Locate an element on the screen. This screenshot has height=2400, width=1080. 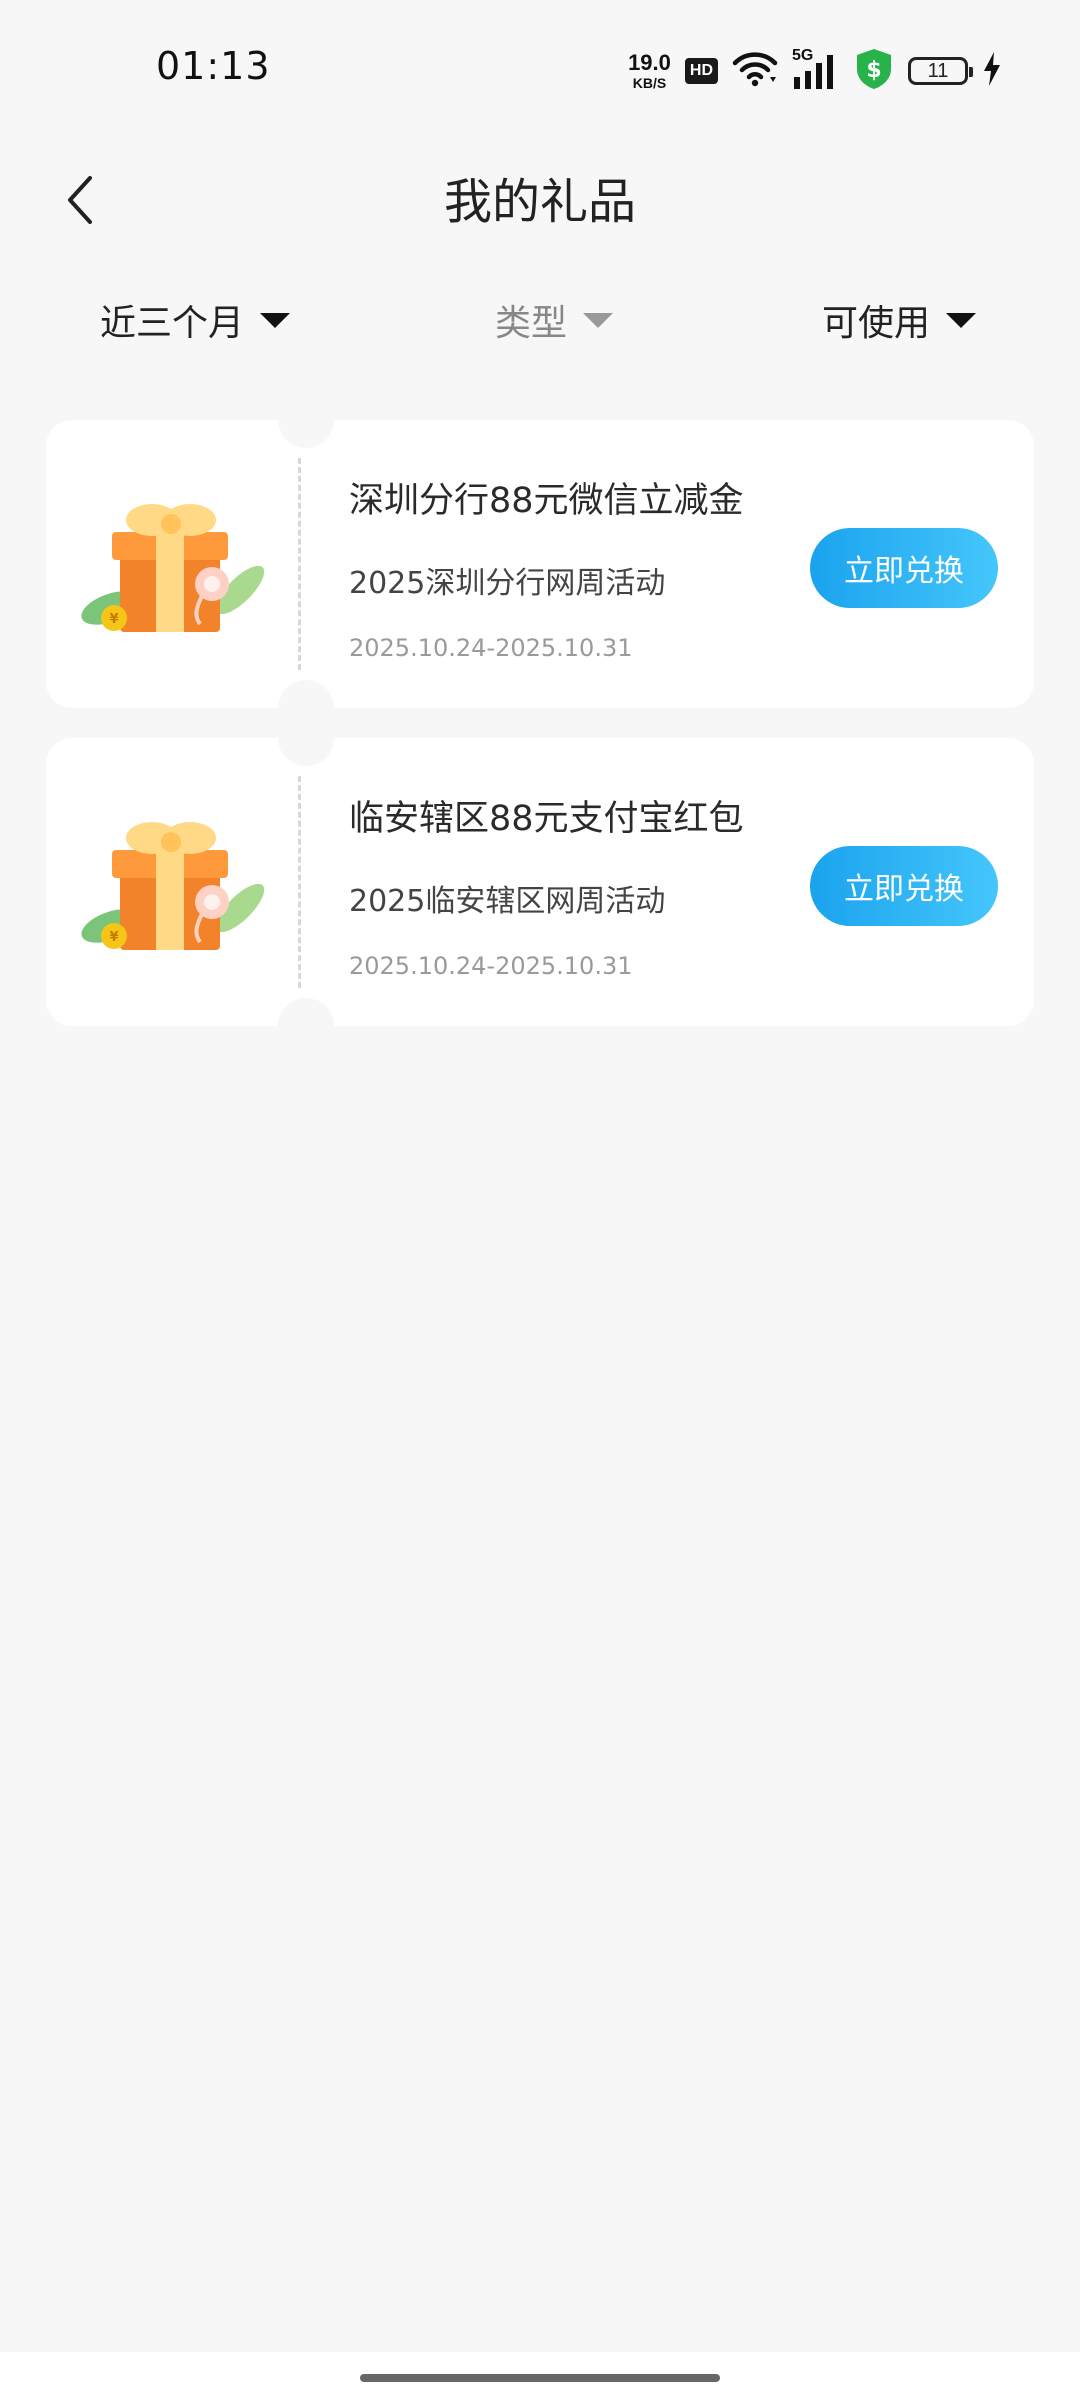
filter-bar: 近三个月 类型 可使用 is located at coordinates (540, 320).